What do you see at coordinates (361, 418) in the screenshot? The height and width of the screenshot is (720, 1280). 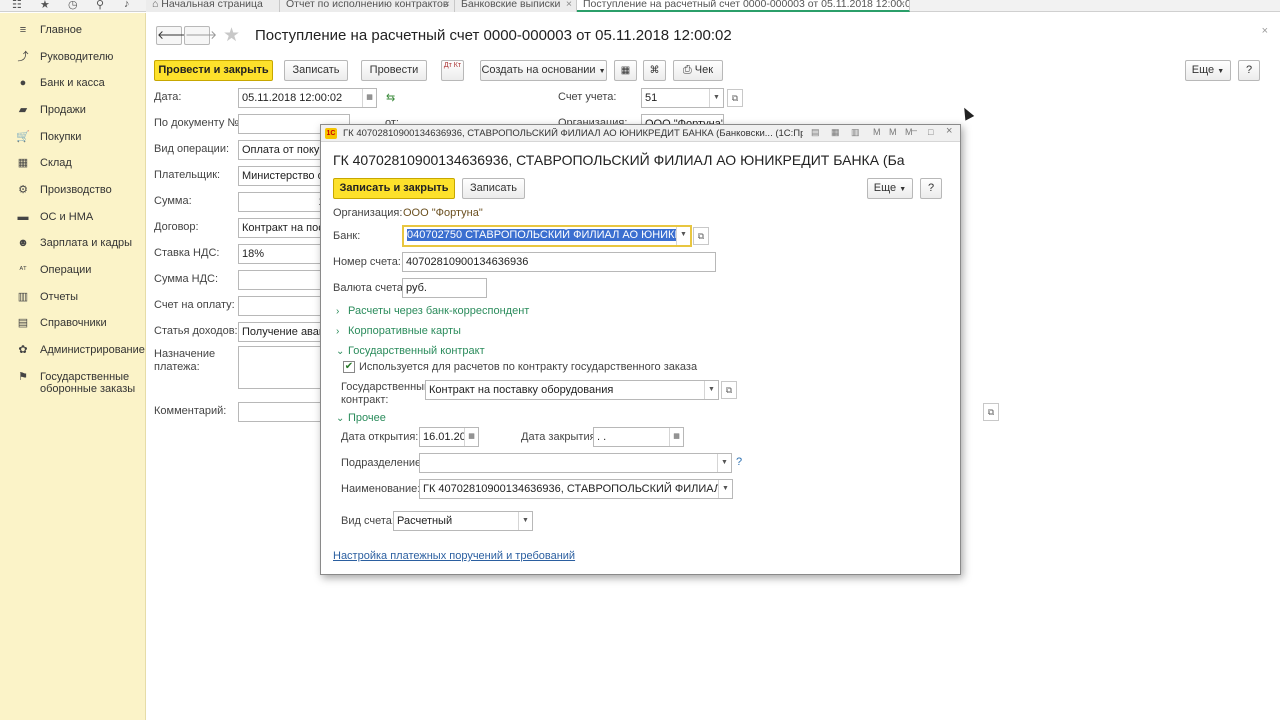 I see `section-other: ⌄ Прочее` at bounding box center [361, 418].